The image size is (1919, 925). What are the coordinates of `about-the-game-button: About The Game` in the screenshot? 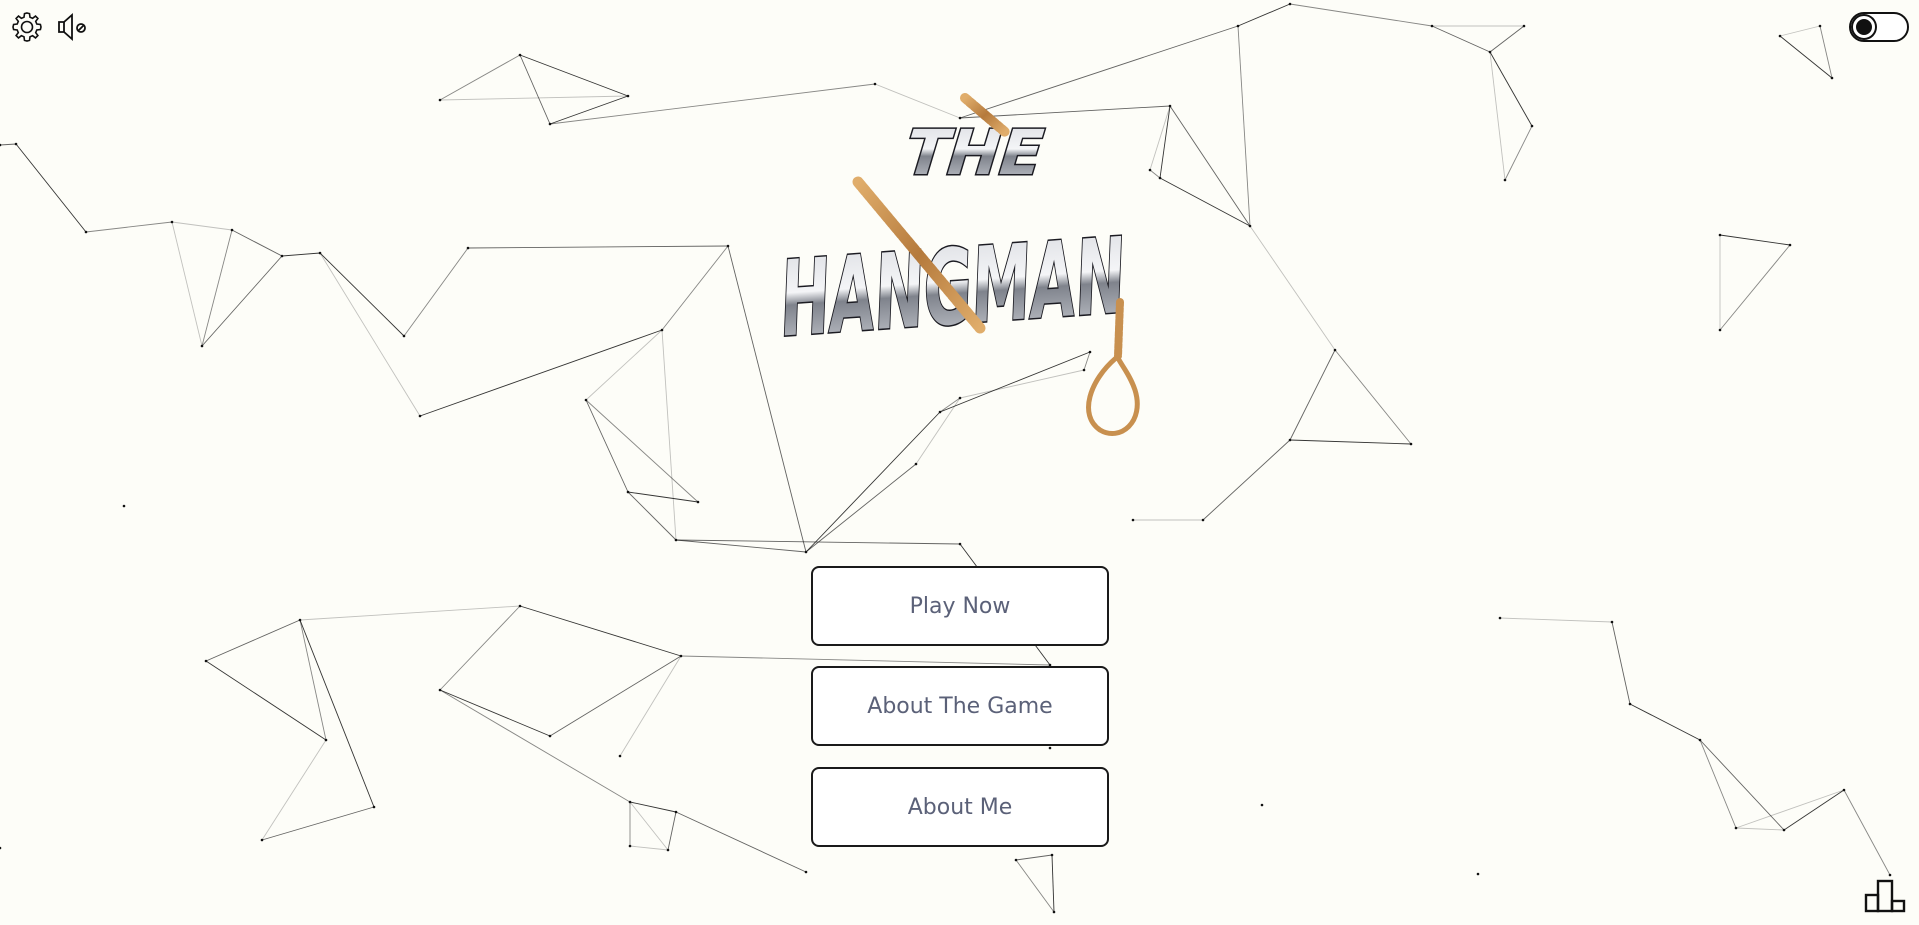 It's located at (960, 706).